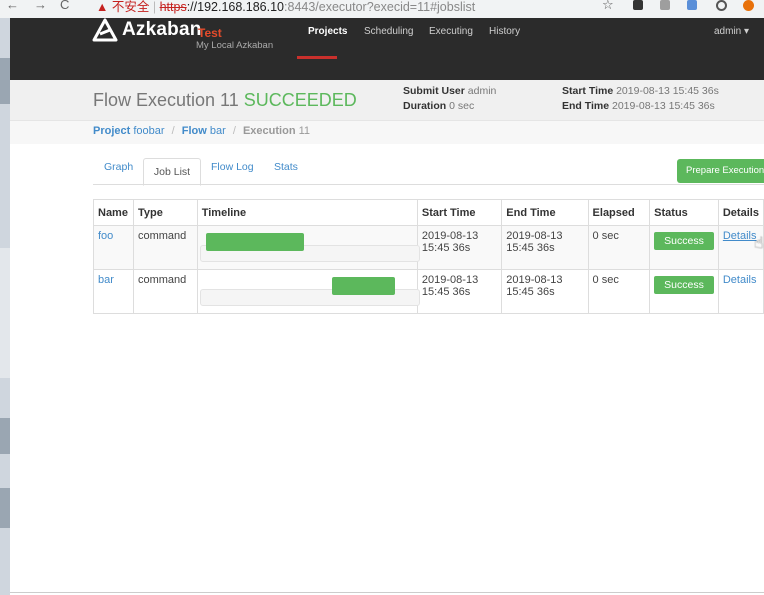 Image resolution: width=764 pixels, height=595 pixels. What do you see at coordinates (232, 167) in the screenshot?
I see `tab-flow-log: Flow Log` at bounding box center [232, 167].